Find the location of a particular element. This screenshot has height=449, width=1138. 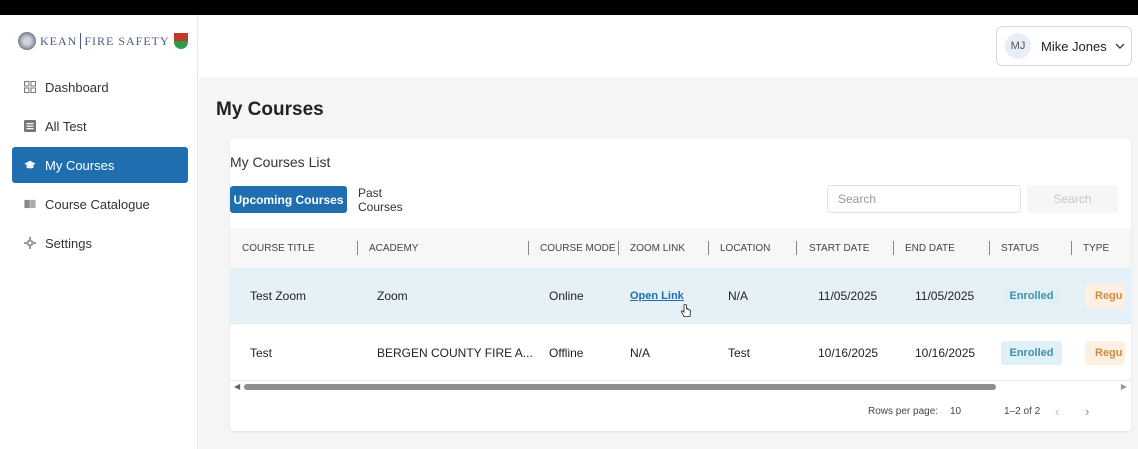

column-header: TYPE is located at coordinates (1096, 248).